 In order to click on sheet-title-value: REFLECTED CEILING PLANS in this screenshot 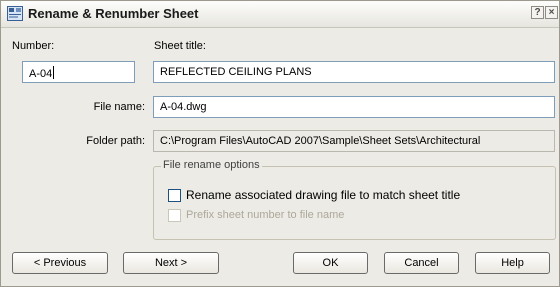, I will do `click(236, 72)`.